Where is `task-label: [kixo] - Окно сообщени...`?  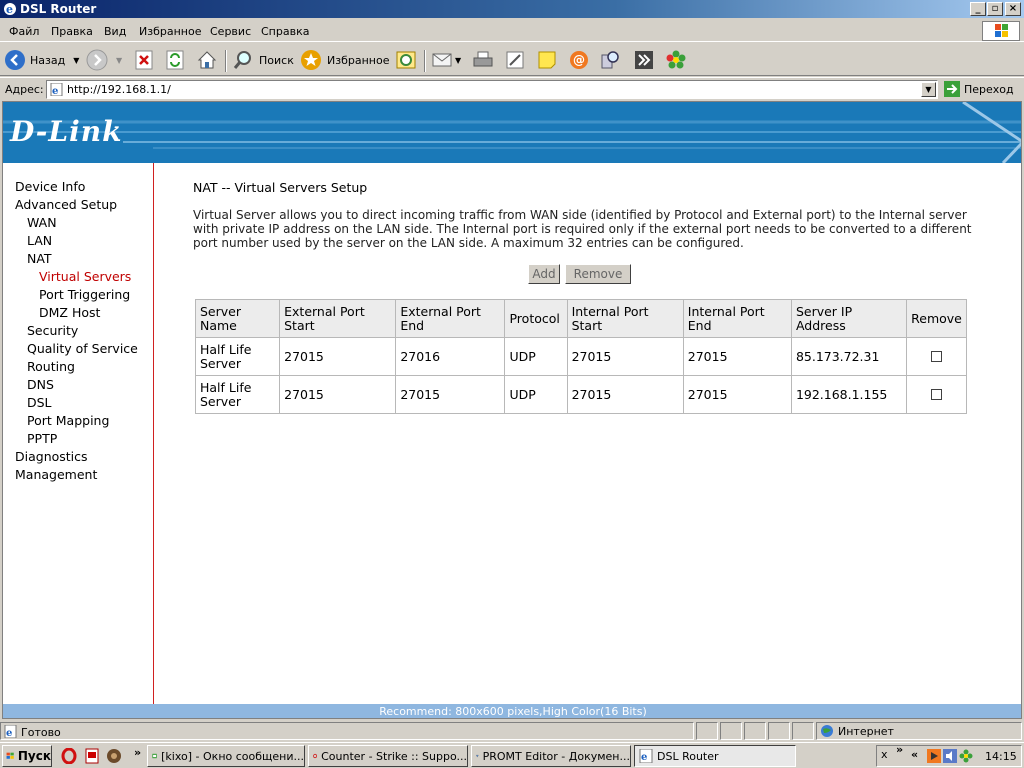
task-label: [kixo] - Окно сообщени... is located at coordinates (232, 756).